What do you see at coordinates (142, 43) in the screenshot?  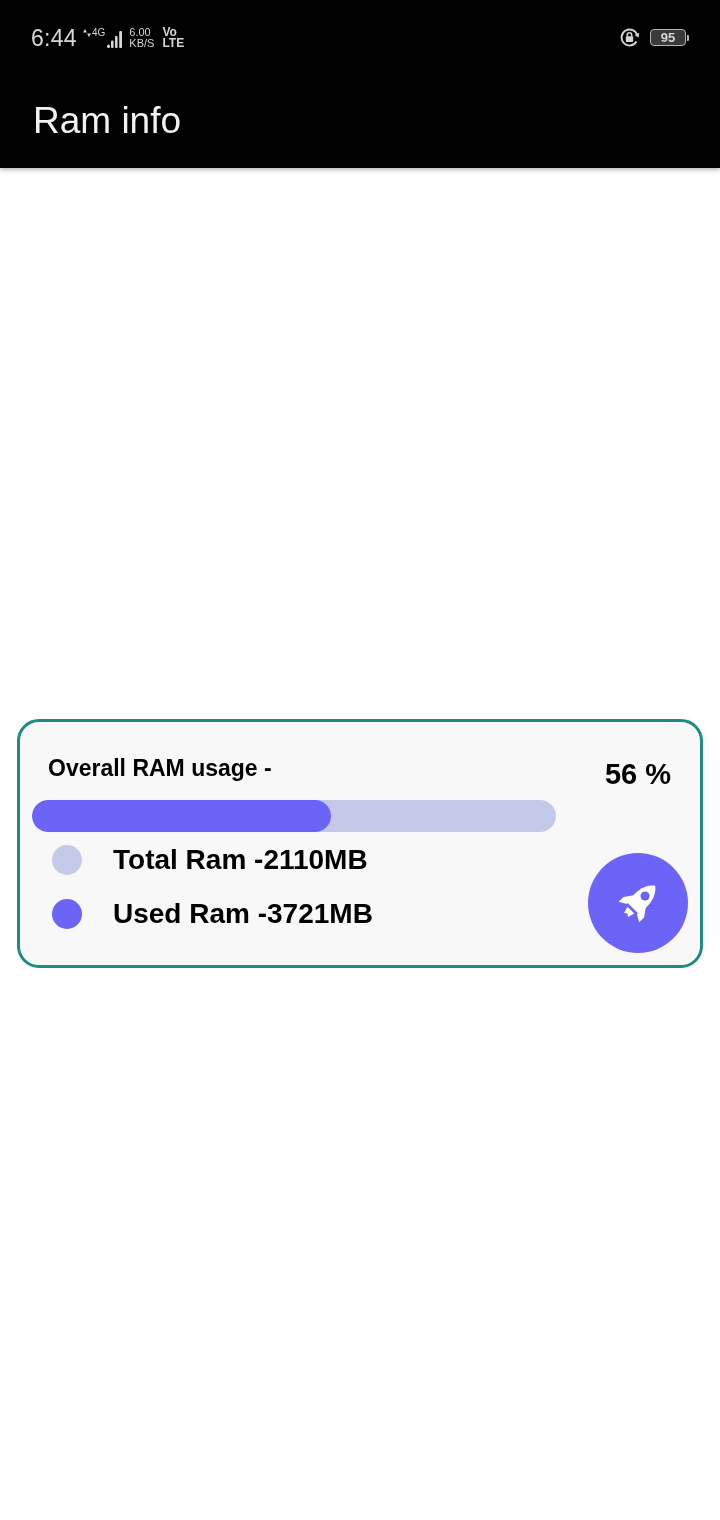 I see `speed-unit: KB/S` at bounding box center [142, 43].